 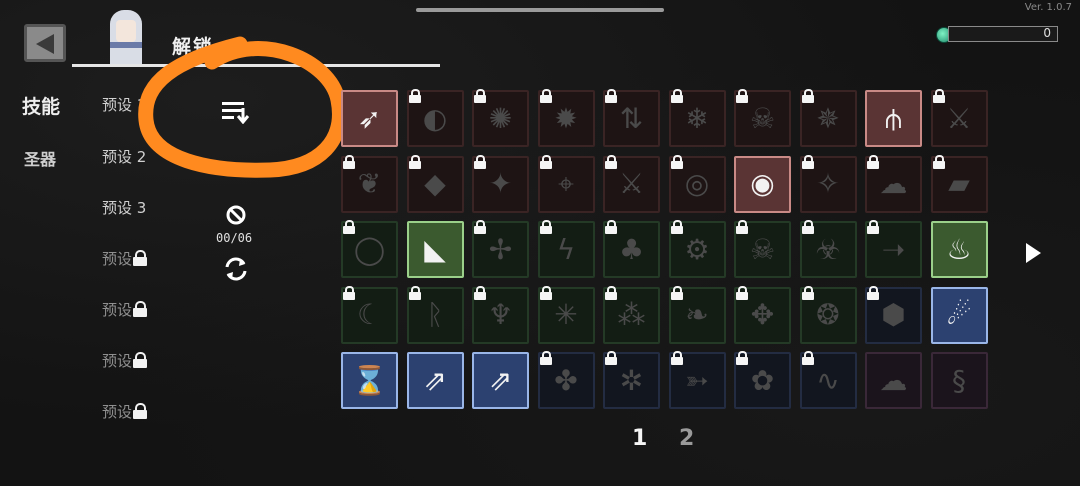 What do you see at coordinates (959, 249) in the screenshot?
I see `skill-tile: ♨` at bounding box center [959, 249].